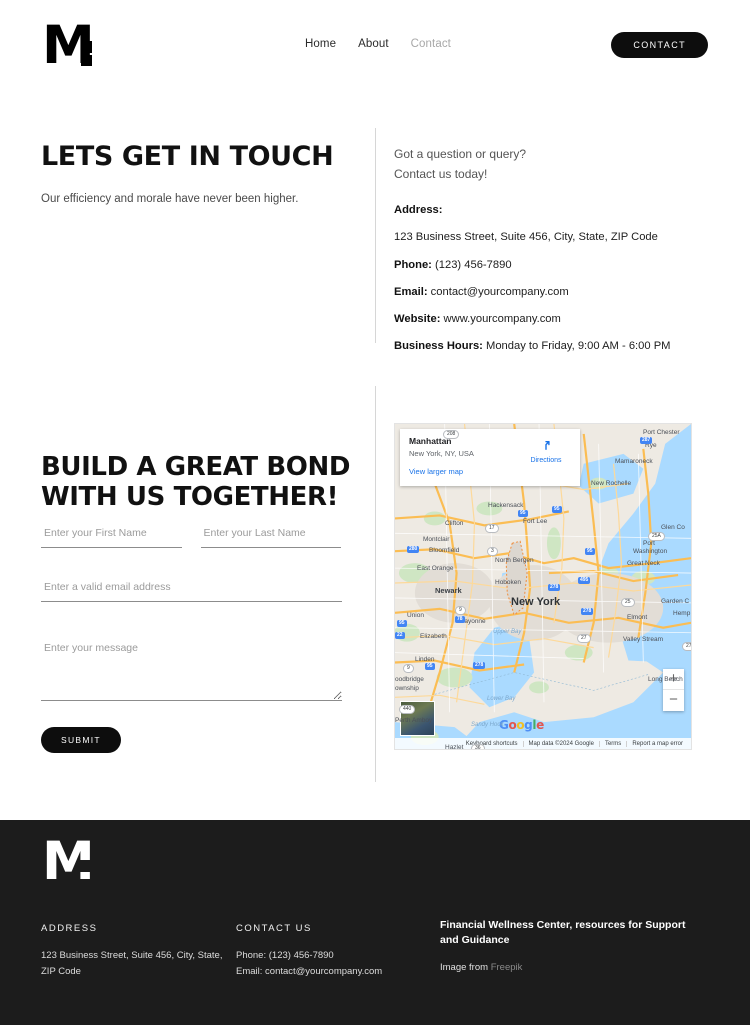  Describe the element at coordinates (507, 632) in the screenshot. I see `map-label: Upper Bay` at that location.